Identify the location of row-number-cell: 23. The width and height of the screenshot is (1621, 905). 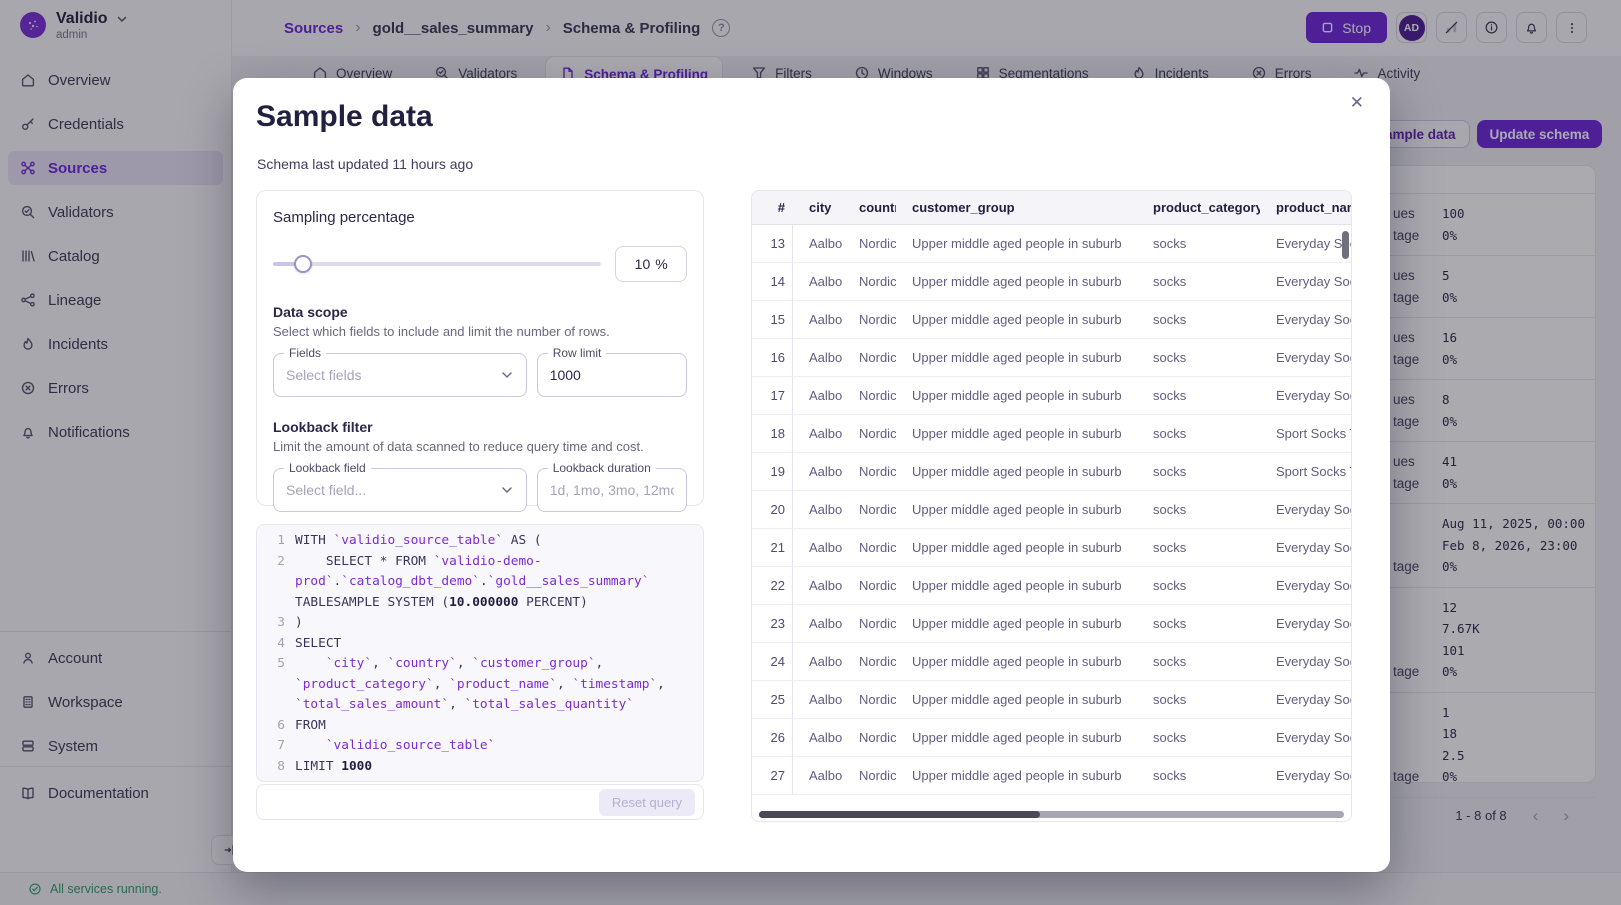
(772, 623).